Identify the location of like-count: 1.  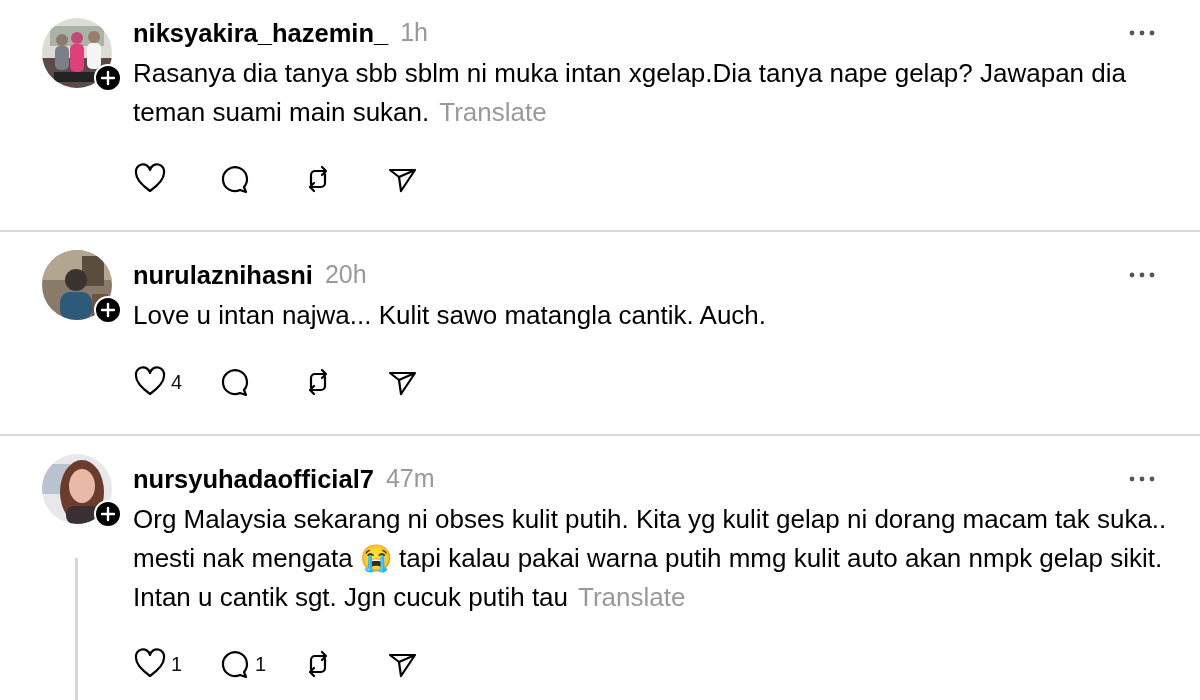
(177, 665).